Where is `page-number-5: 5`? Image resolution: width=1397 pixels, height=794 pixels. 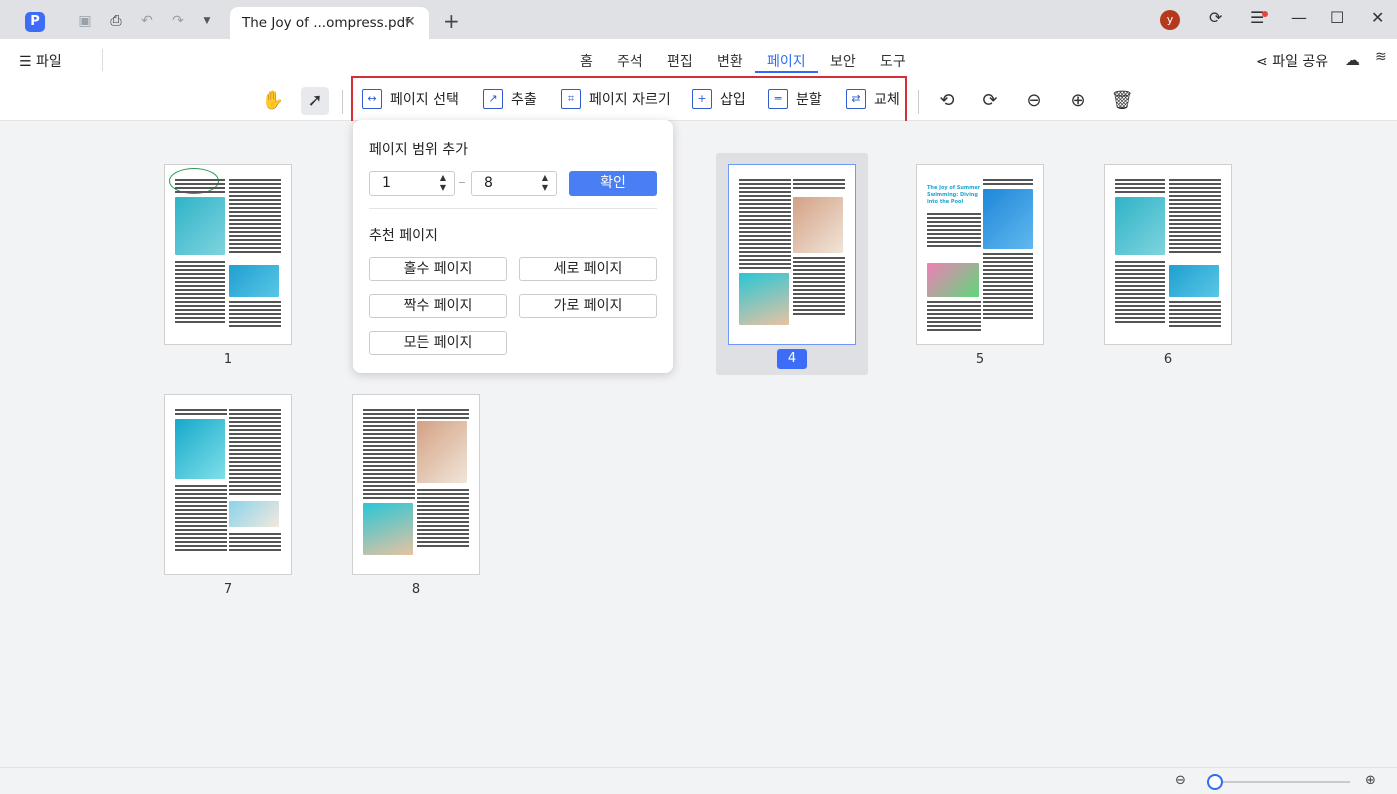
page-number-5: 5 is located at coordinates (980, 359).